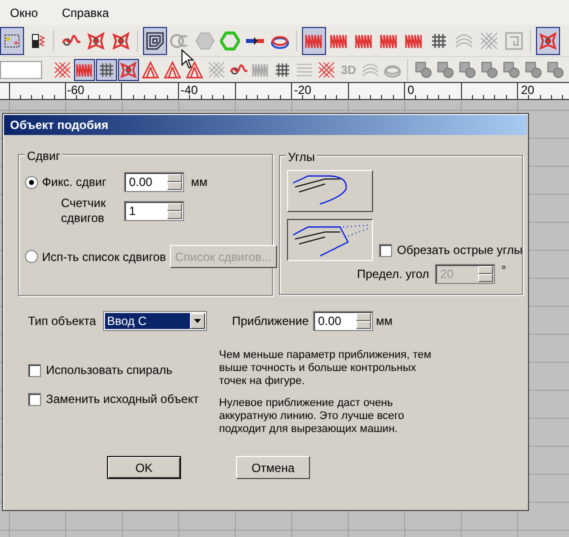  What do you see at coordinates (154, 211) in the screenshot?
I see `spin-field: 1` at bounding box center [154, 211].